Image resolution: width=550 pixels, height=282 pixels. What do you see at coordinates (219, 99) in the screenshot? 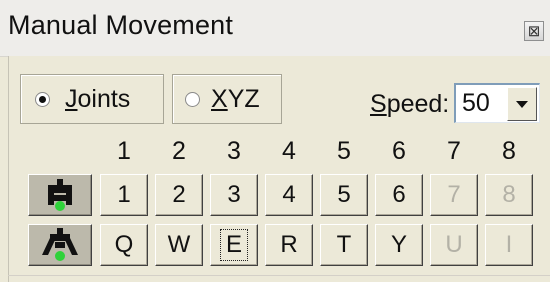
I see `accelerator-letter: X` at bounding box center [219, 99].